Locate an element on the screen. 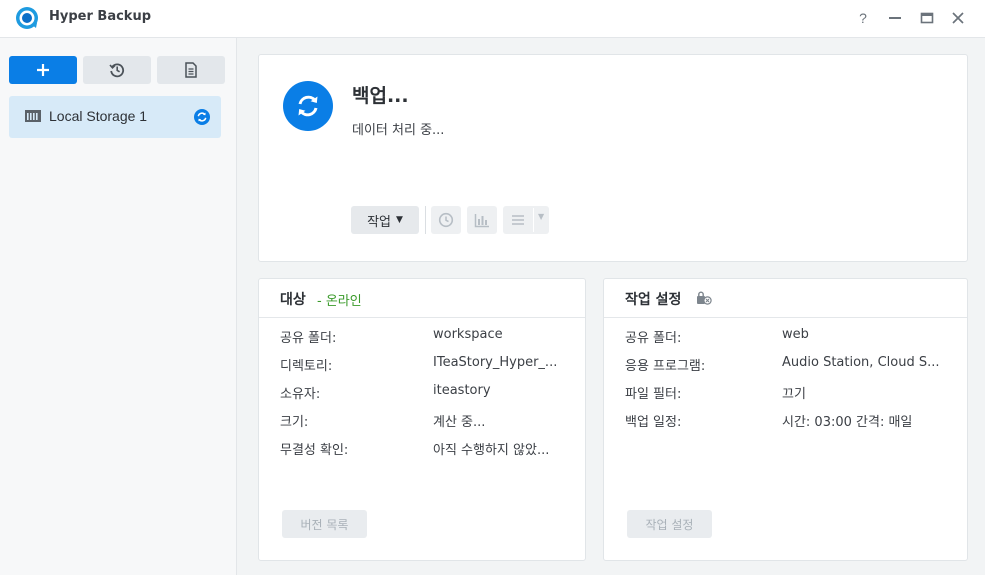 Image resolution: width=985 pixels, height=575 pixels. settings-label-file-filter: 파일 필터: is located at coordinates (653, 394).